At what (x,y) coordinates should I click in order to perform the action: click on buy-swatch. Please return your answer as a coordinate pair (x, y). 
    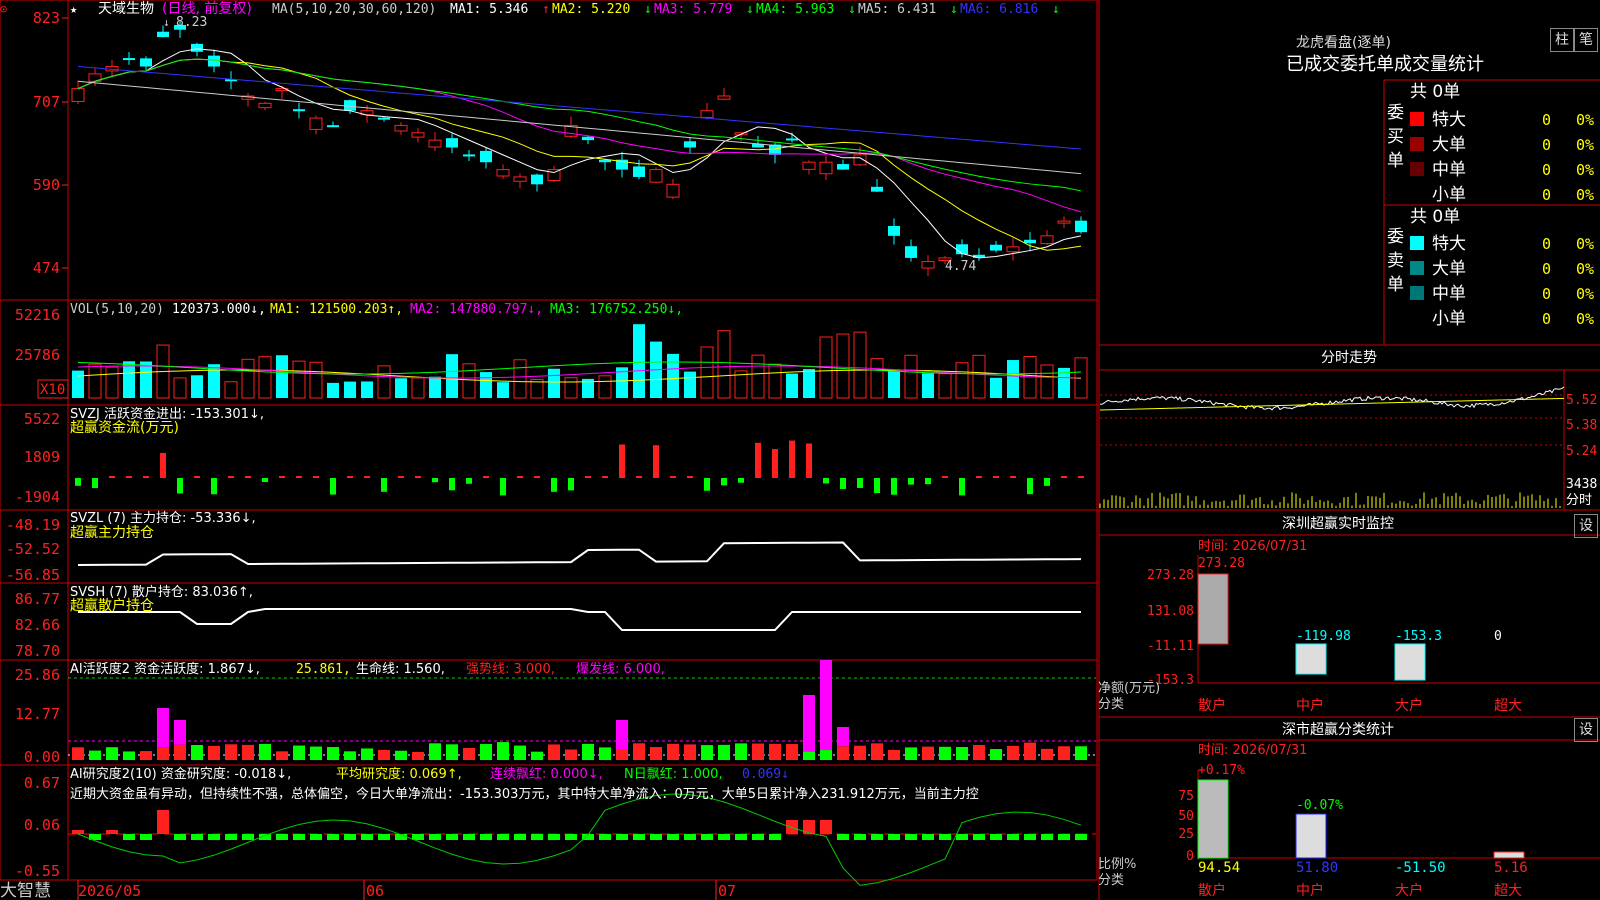
    Looking at the image, I should click on (1417, 144).